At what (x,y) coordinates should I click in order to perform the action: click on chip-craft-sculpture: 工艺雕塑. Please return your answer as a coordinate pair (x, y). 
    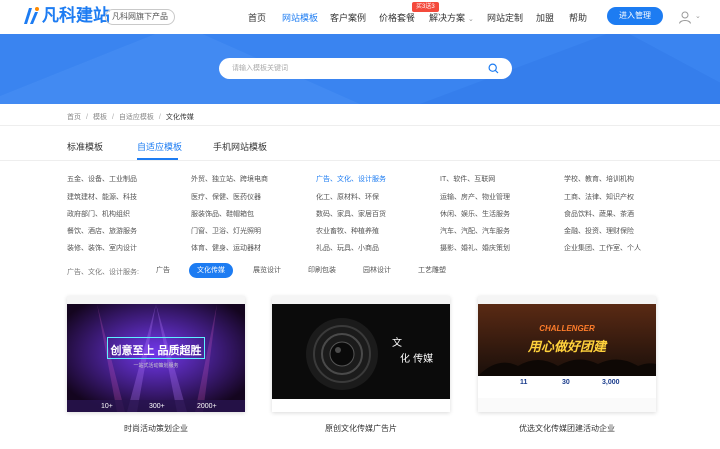
    Looking at the image, I should click on (432, 270).